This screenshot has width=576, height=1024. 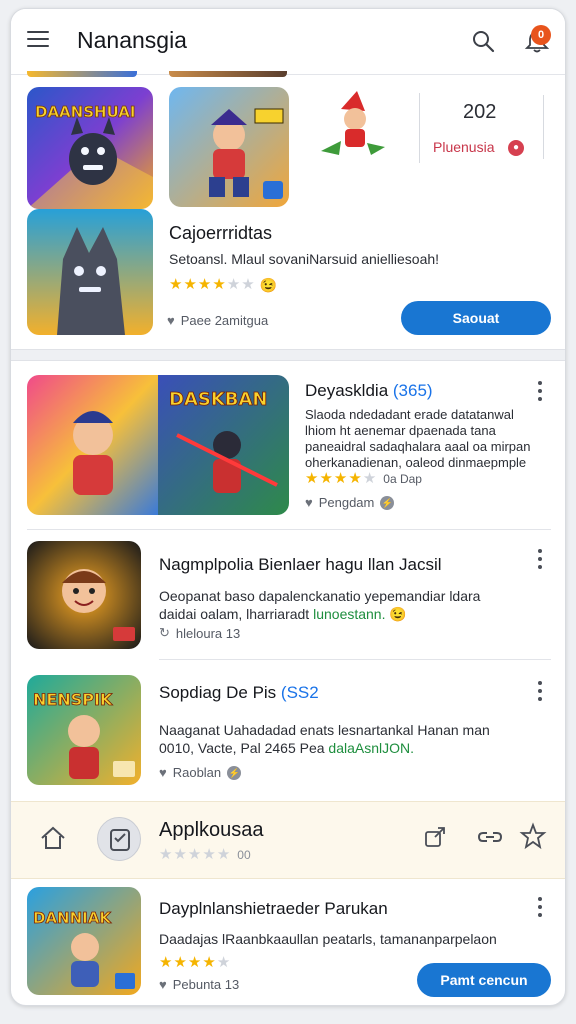 What do you see at coordinates (484, 980) in the screenshot?
I see `last-item-action-button: Pamt cencun` at bounding box center [484, 980].